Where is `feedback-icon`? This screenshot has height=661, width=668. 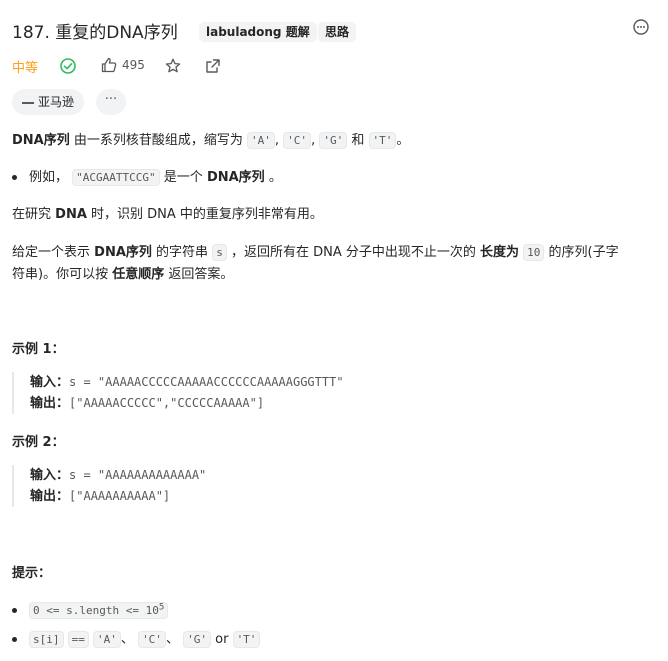
feedback-icon is located at coordinates (641, 27).